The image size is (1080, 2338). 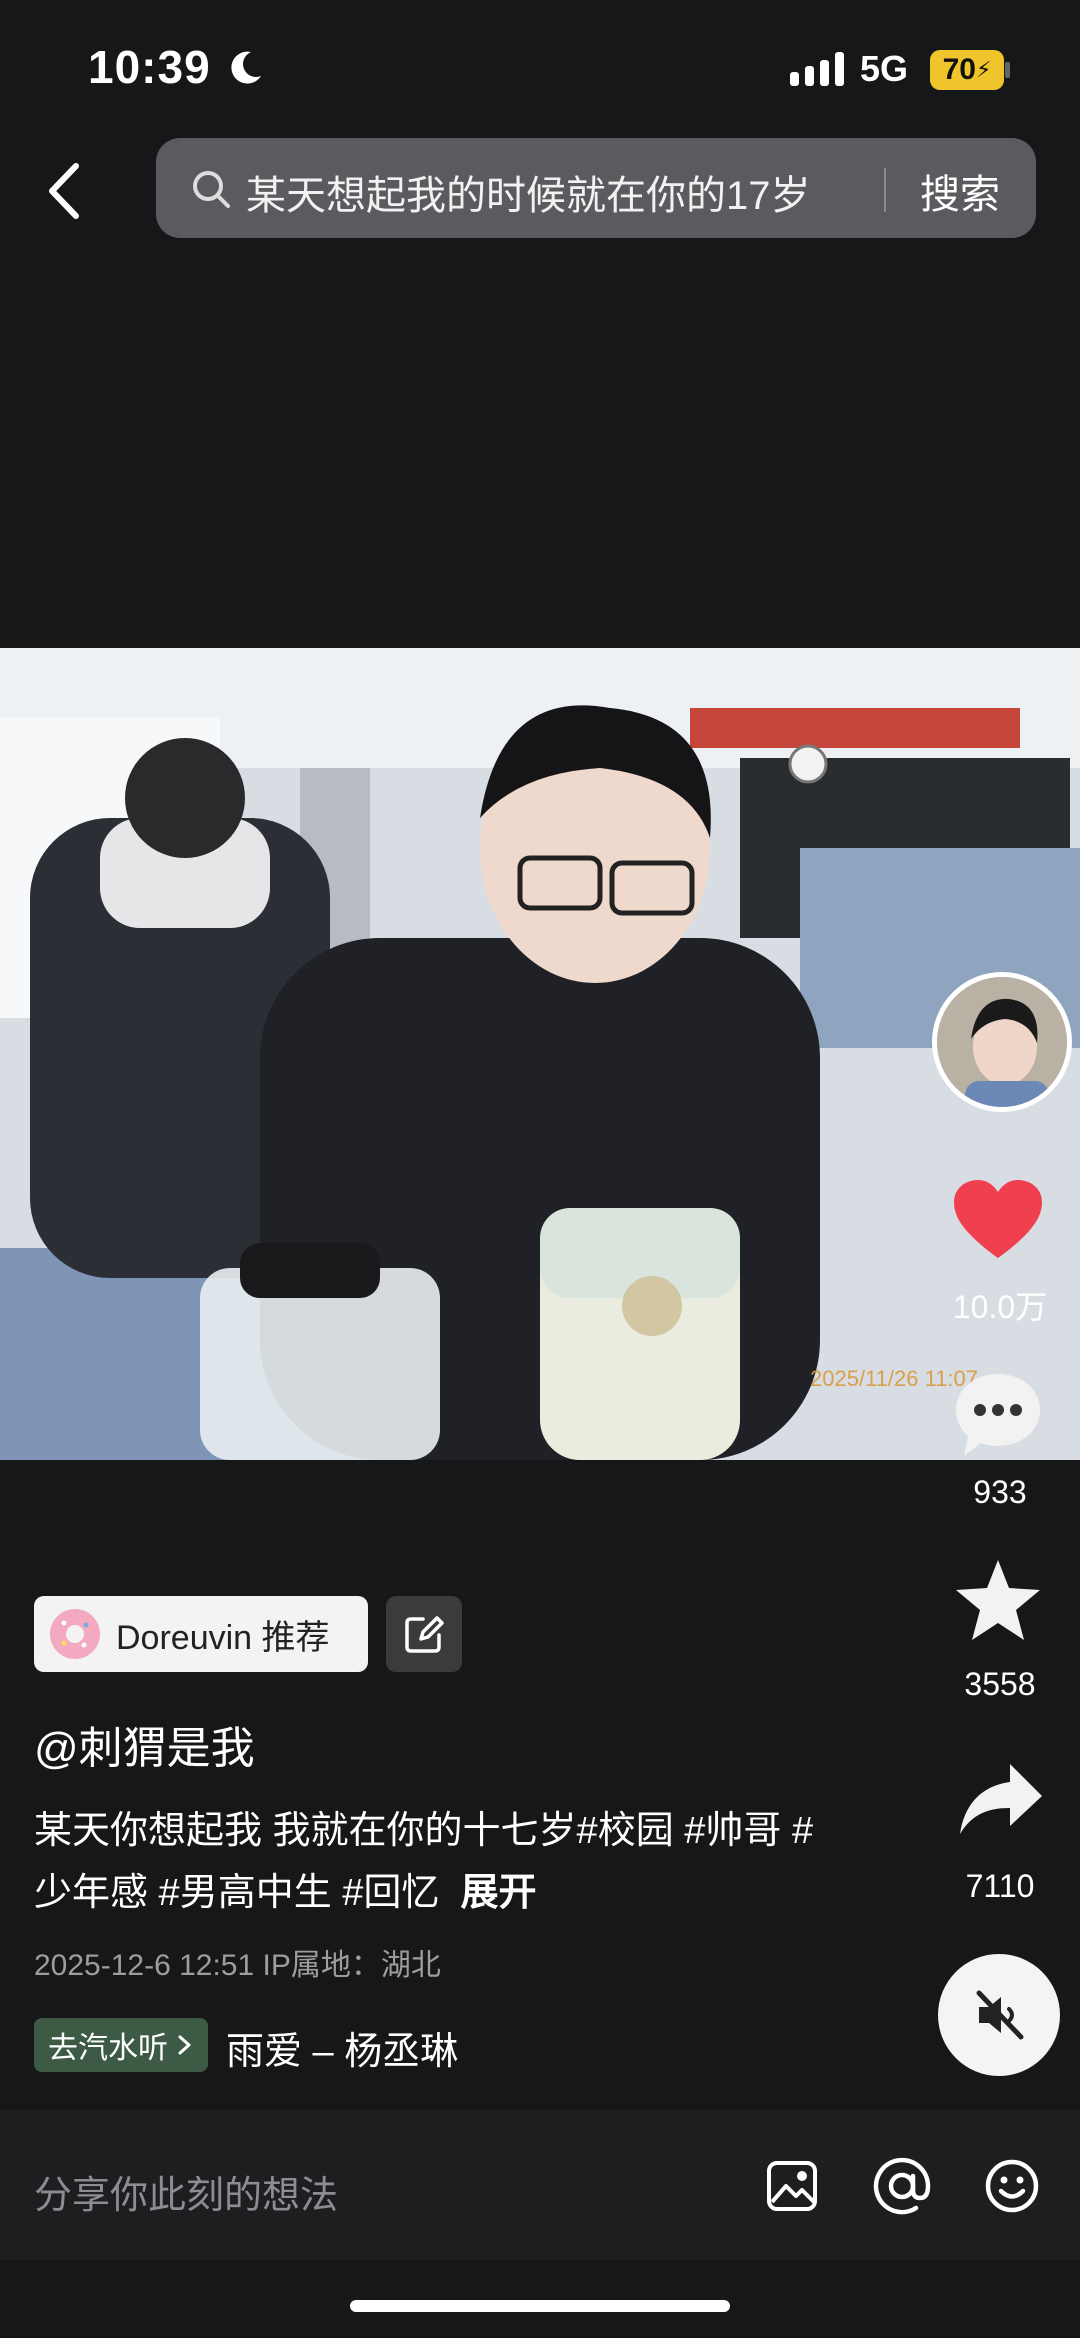 I want to click on caption-text: 某天你想起我 我就在你的十七岁#校园 #帅哥 #少年感 #男高中生 #回忆, so click(x=424, y=1862).